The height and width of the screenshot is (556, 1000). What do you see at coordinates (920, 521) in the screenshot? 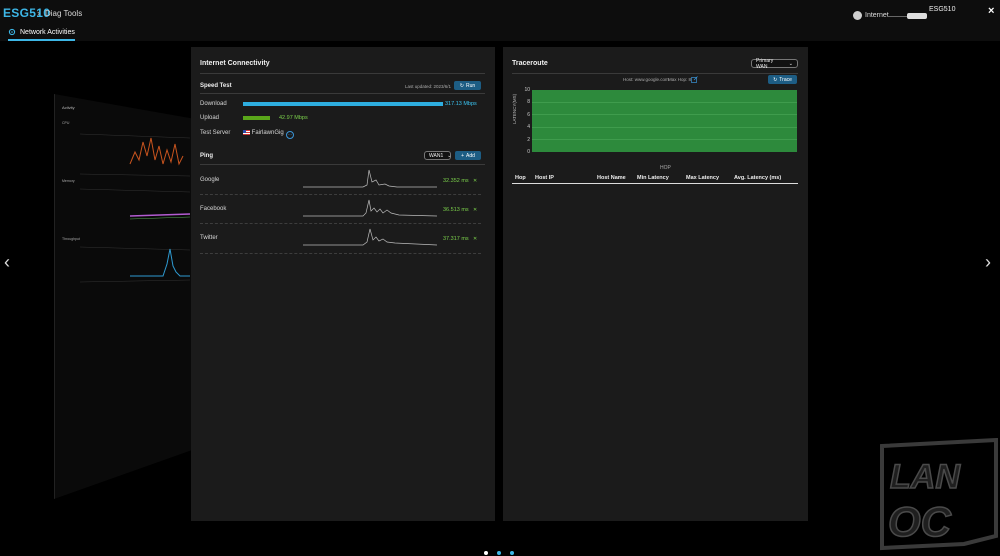
I see `svg-text: OC` at bounding box center [920, 521].